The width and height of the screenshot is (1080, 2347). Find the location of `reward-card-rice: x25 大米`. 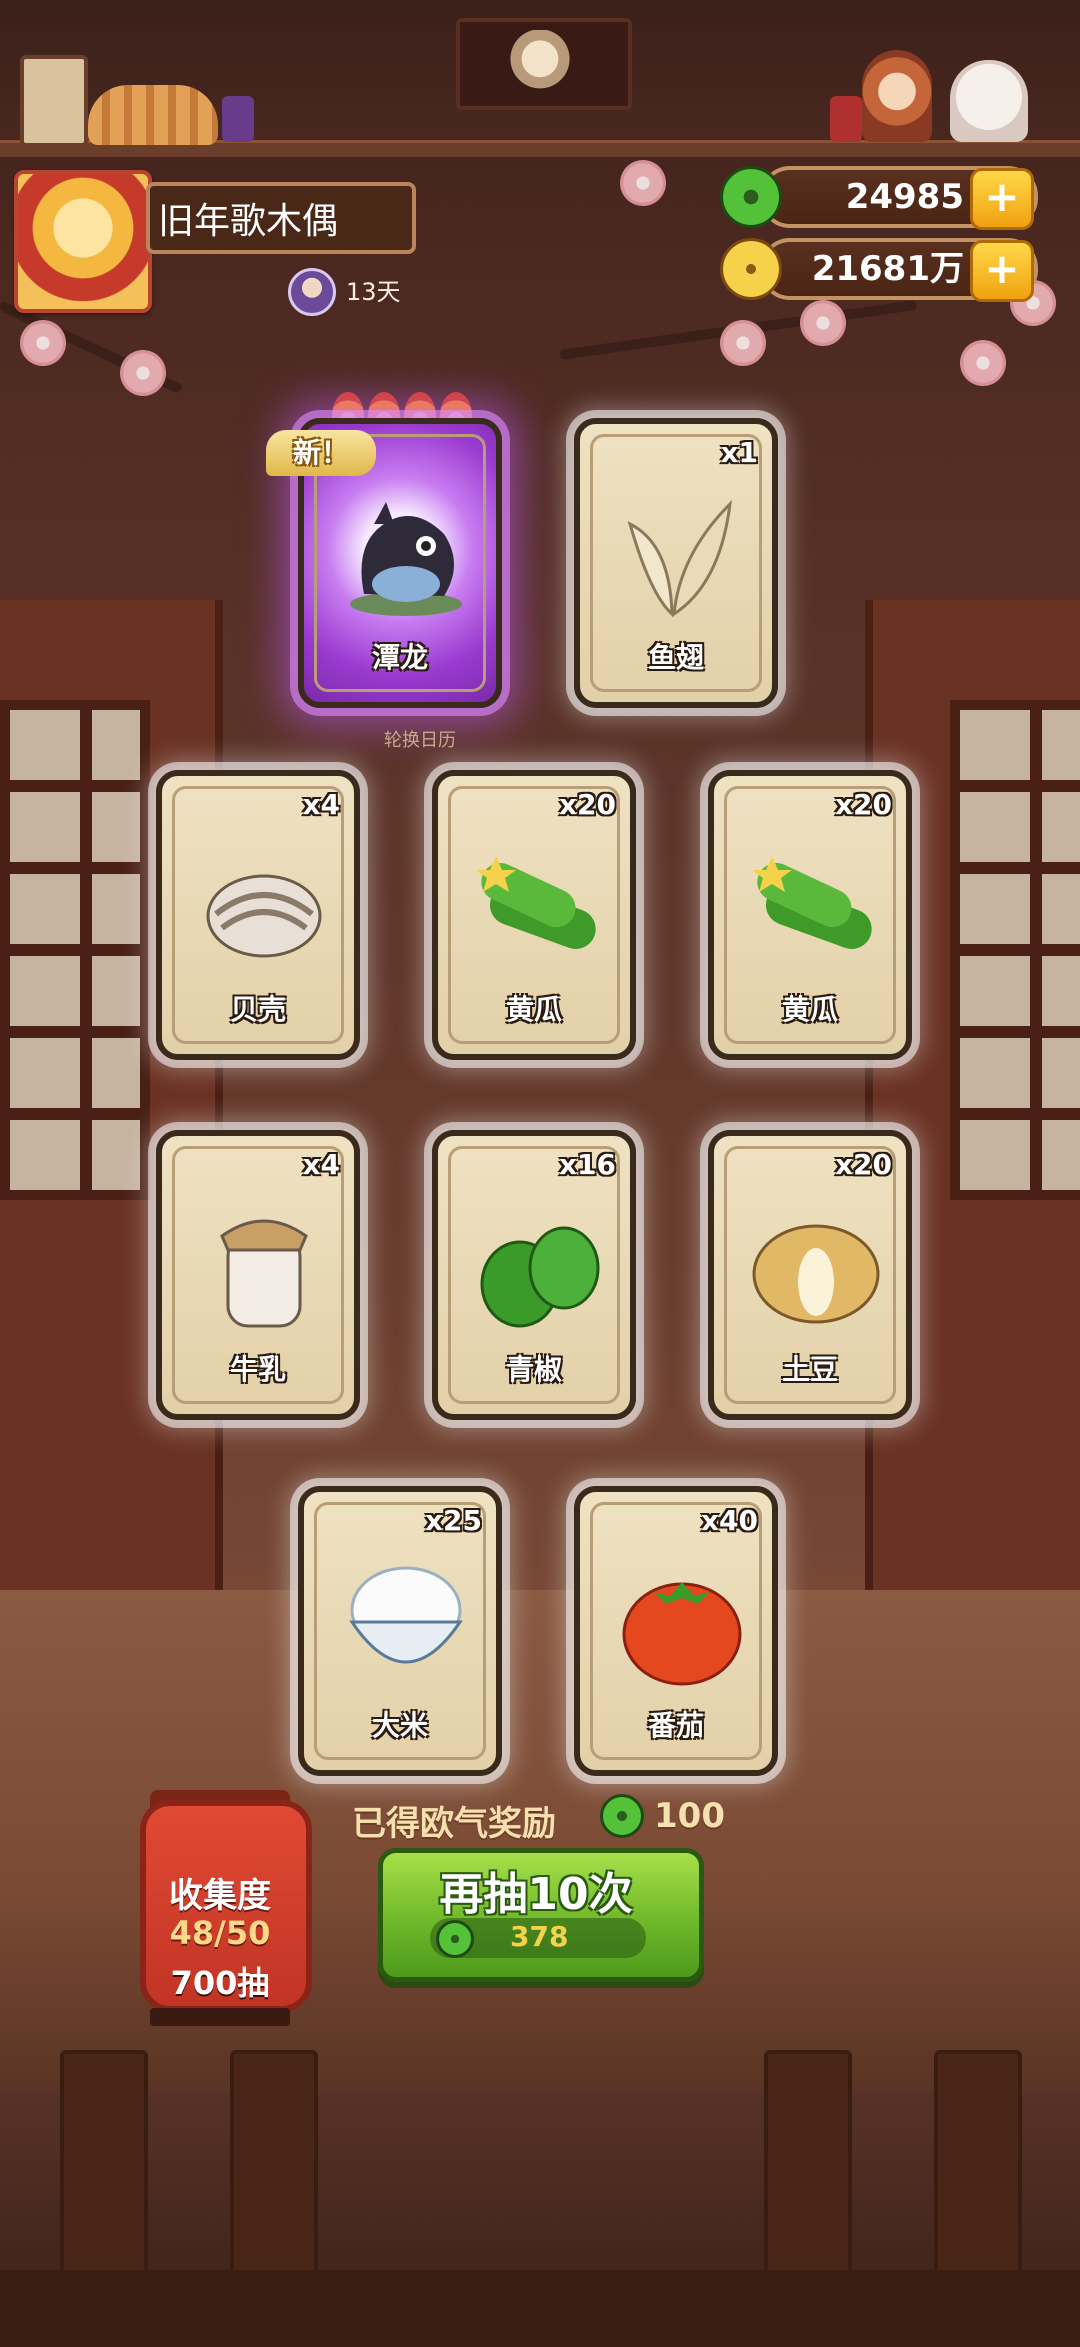

reward-card-rice: x25 大米 is located at coordinates (400, 1631).